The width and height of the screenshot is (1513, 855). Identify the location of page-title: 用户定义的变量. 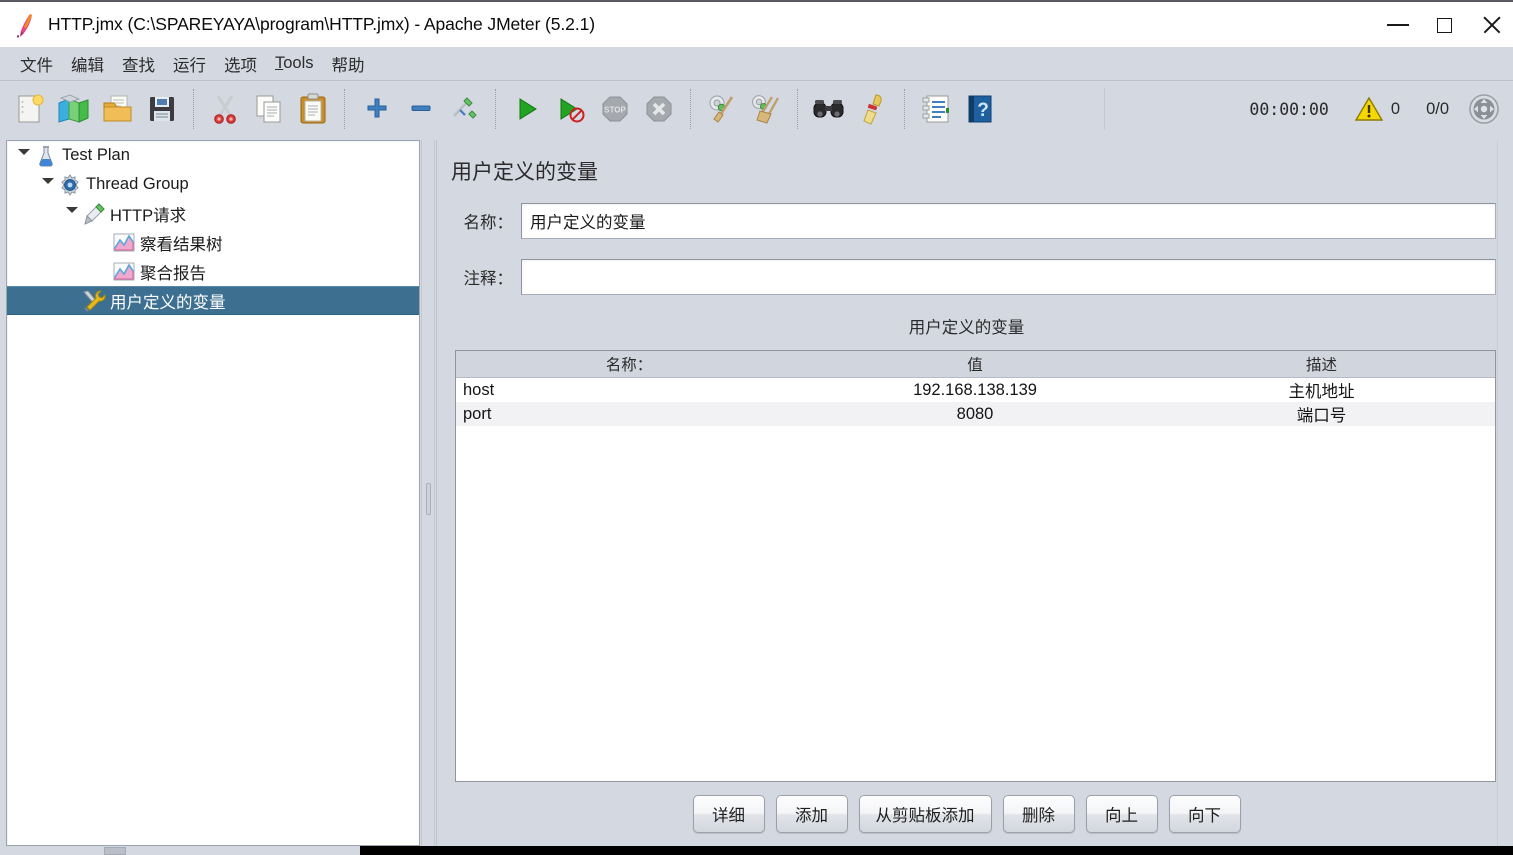
(524, 172).